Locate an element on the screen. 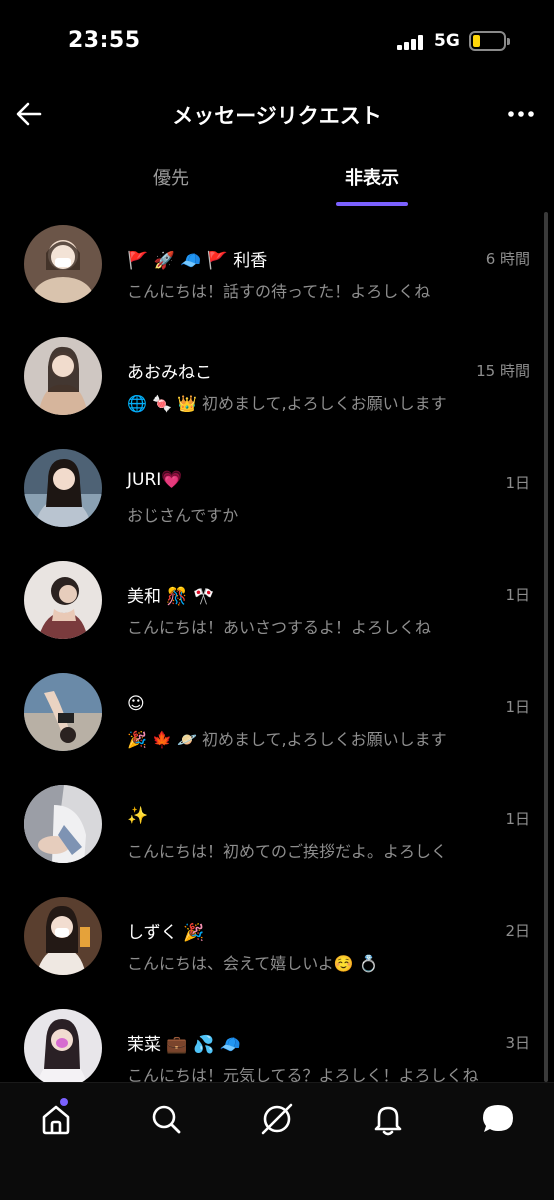 This screenshot has height=1200, width=554. message-item: 美和 🎊 🎌 1日 こんにちは！あいさつするよ！よろしくね is located at coordinates (277, 612).